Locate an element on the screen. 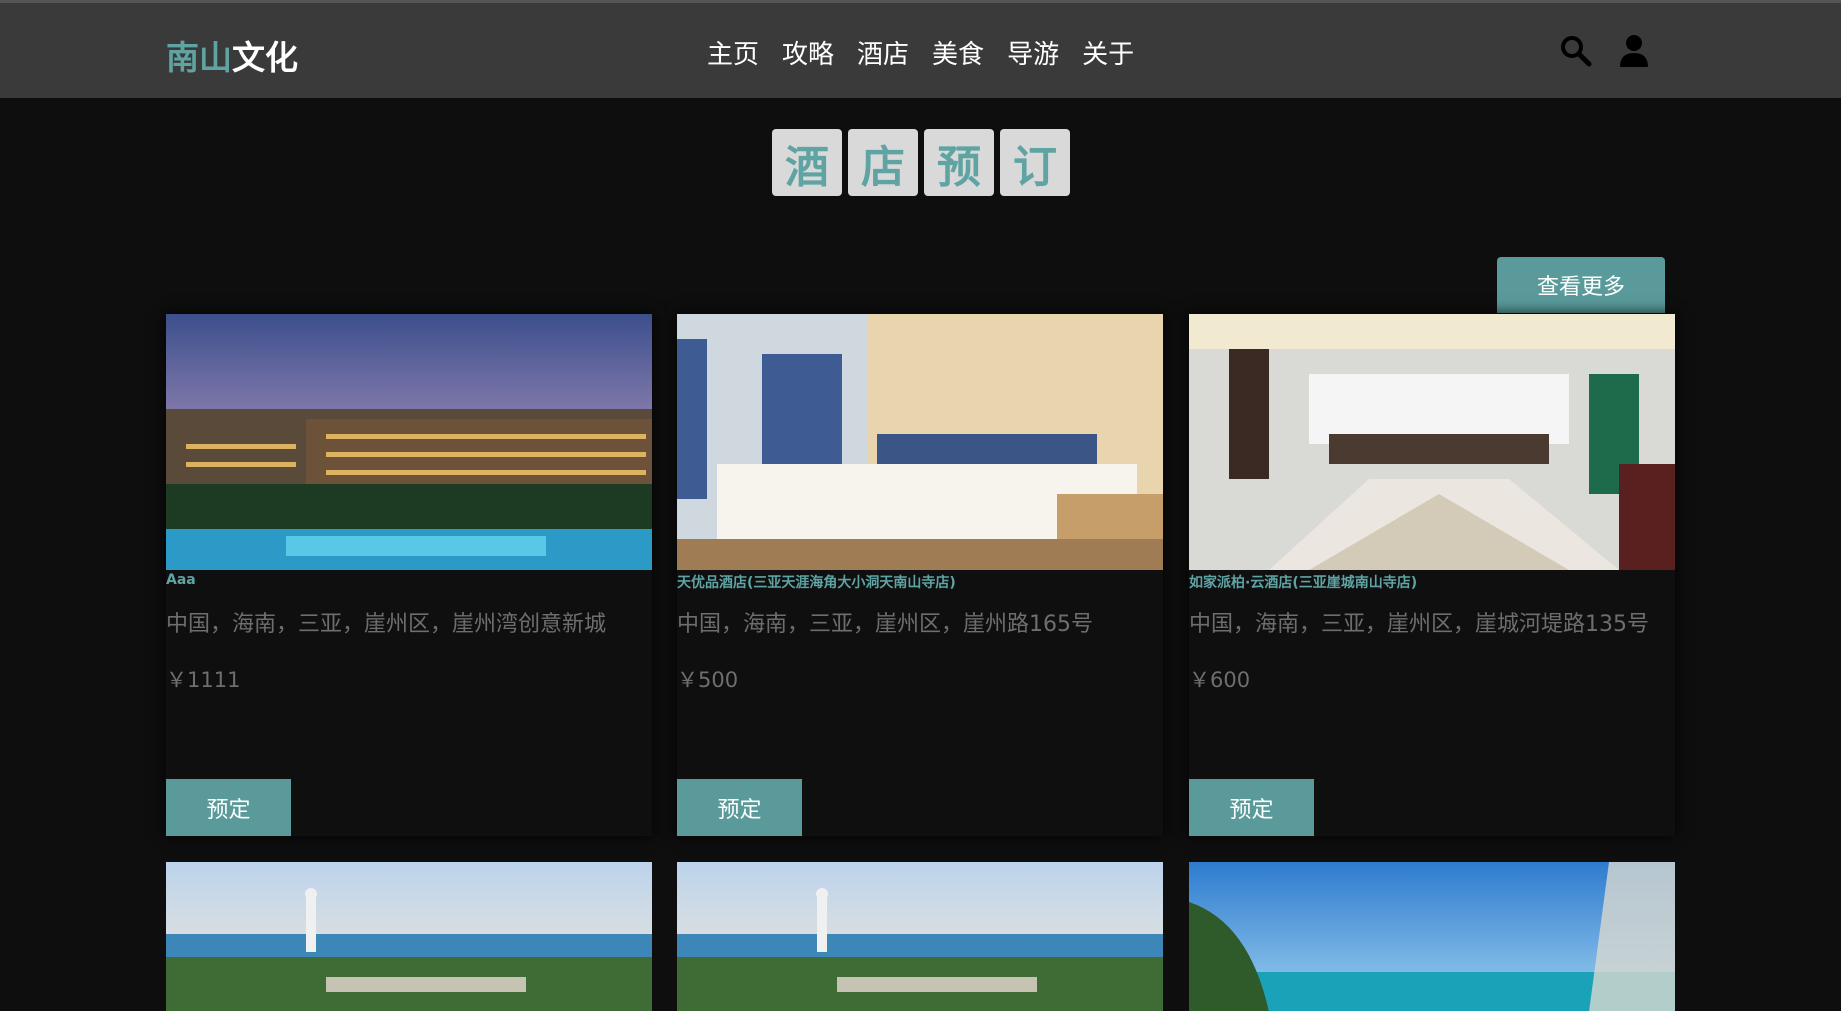 This screenshot has height=1011, width=1841. hotel-name: Aaa is located at coordinates (181, 580).